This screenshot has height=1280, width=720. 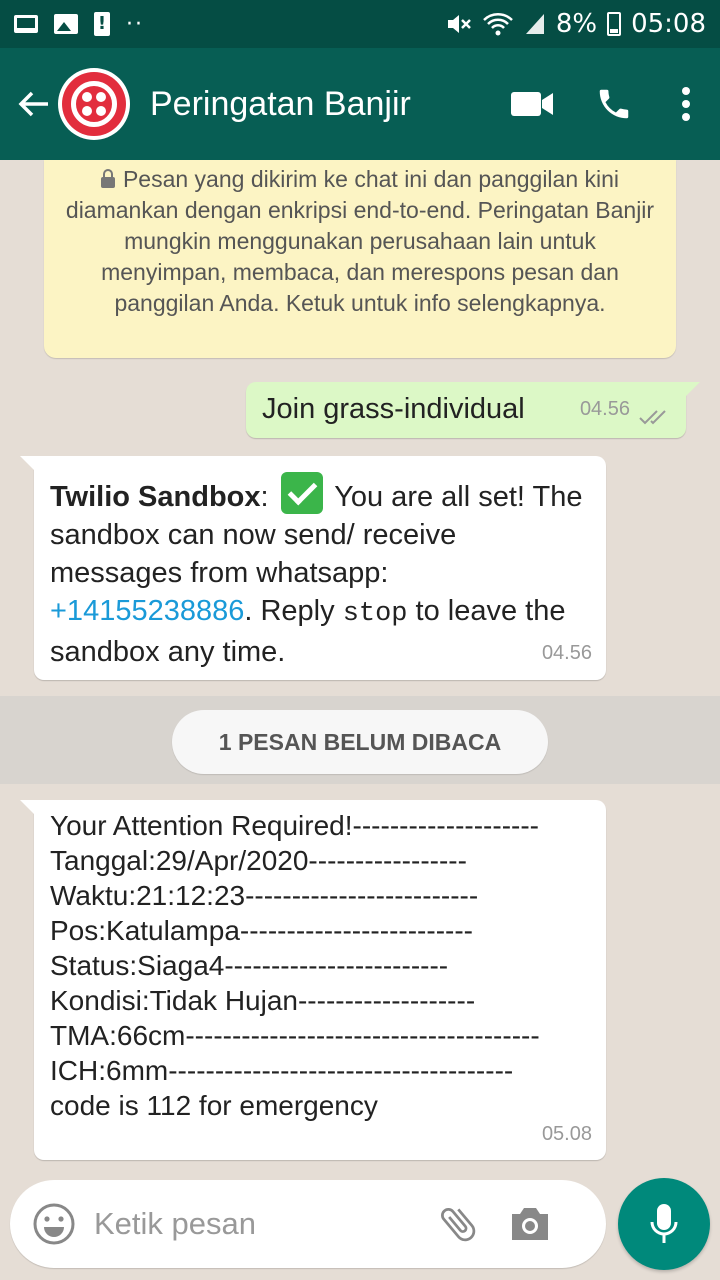 What do you see at coordinates (375, 614) in the screenshot?
I see `code-text: stop` at bounding box center [375, 614].